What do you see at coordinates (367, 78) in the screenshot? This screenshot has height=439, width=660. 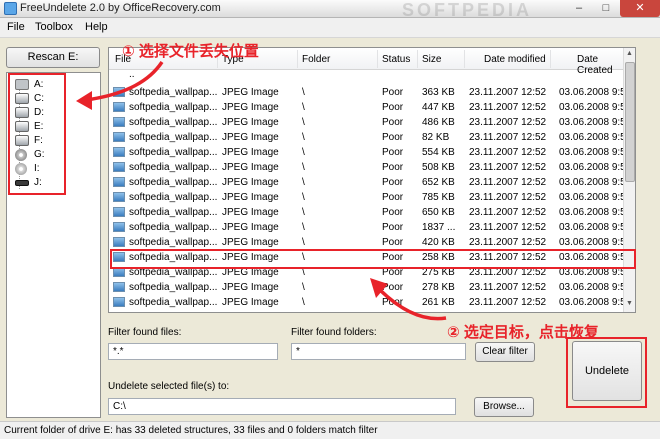 I see `parent-folder-row: ..` at bounding box center [367, 78].